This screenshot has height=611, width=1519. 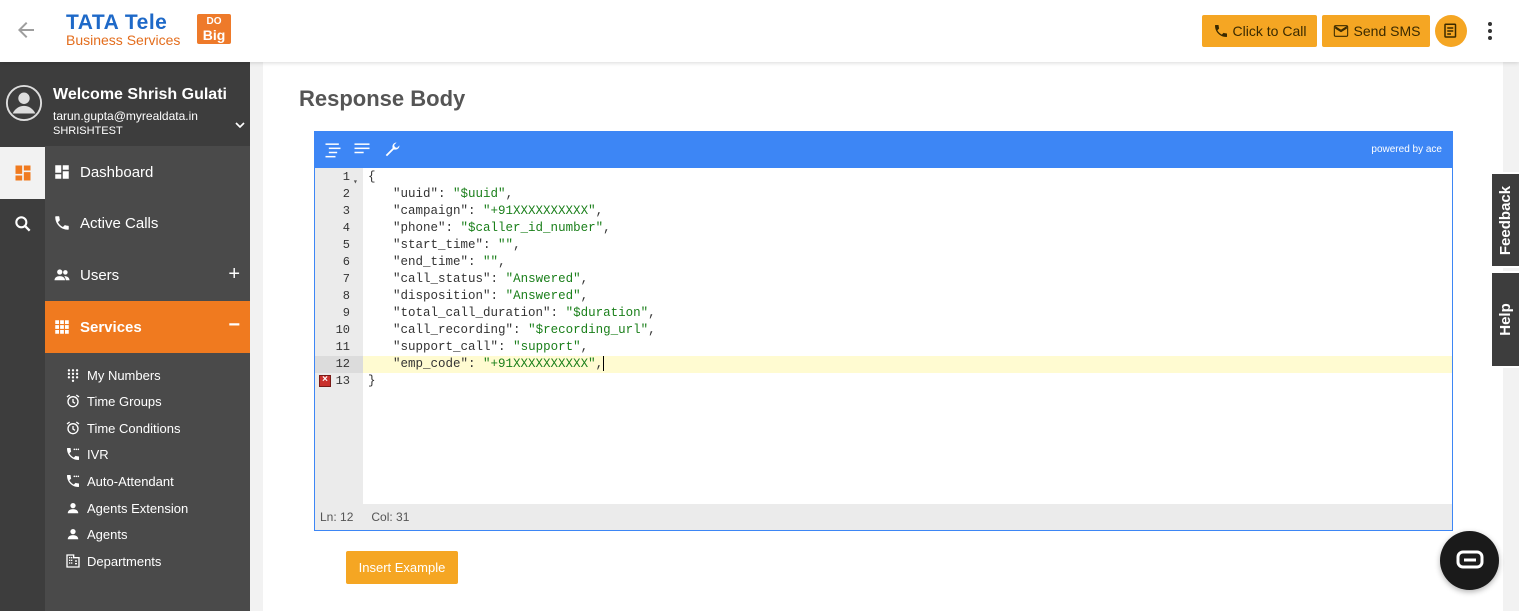 I want to click on nav-active-calls: Active Calls, so click(x=147, y=223).